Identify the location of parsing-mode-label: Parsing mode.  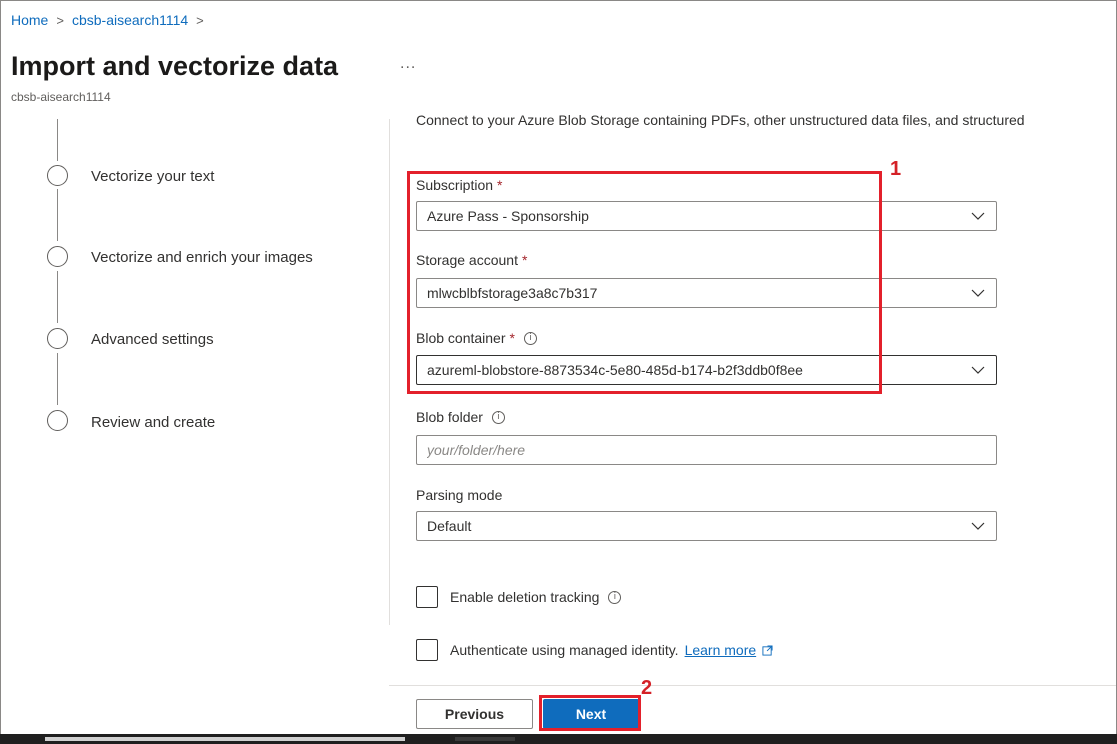
(459, 495).